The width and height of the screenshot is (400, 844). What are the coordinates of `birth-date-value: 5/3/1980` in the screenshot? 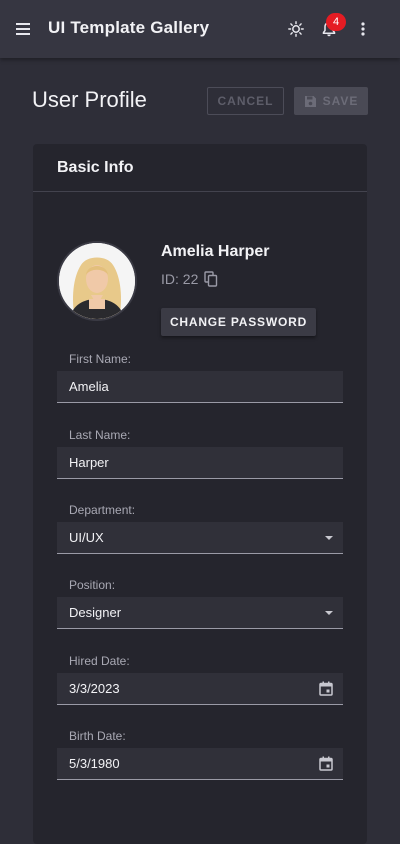 It's located at (94, 763).